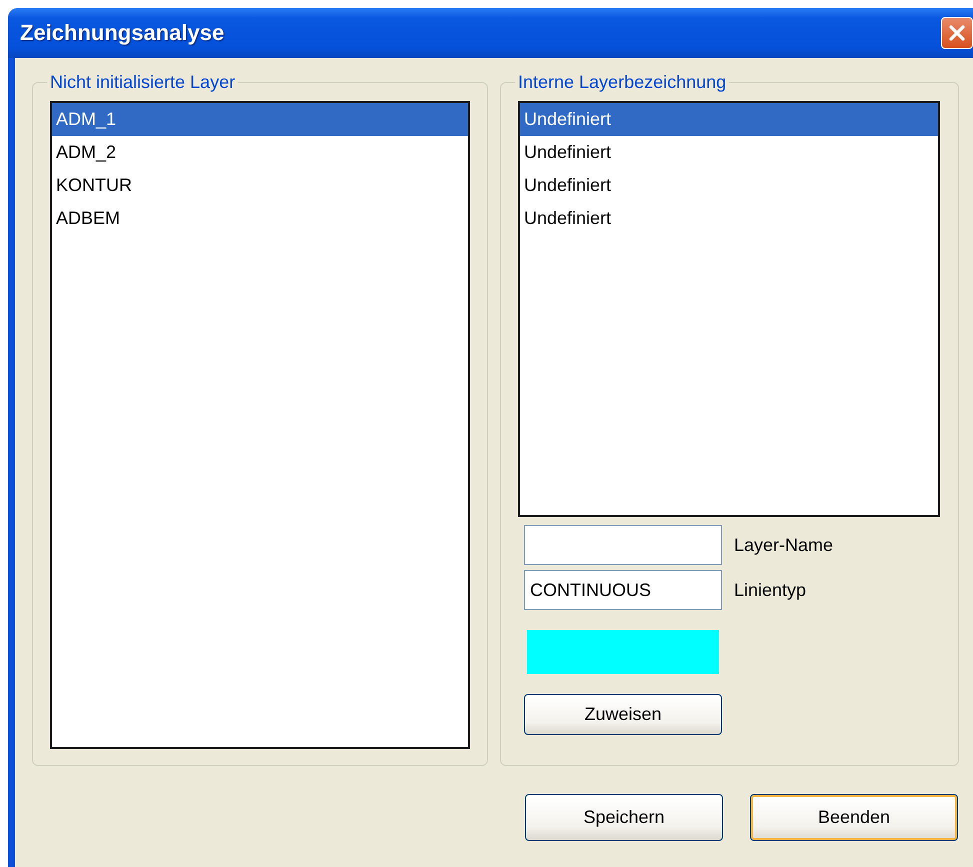 This screenshot has height=867, width=973. What do you see at coordinates (957, 33) in the screenshot?
I see `close-button` at bounding box center [957, 33].